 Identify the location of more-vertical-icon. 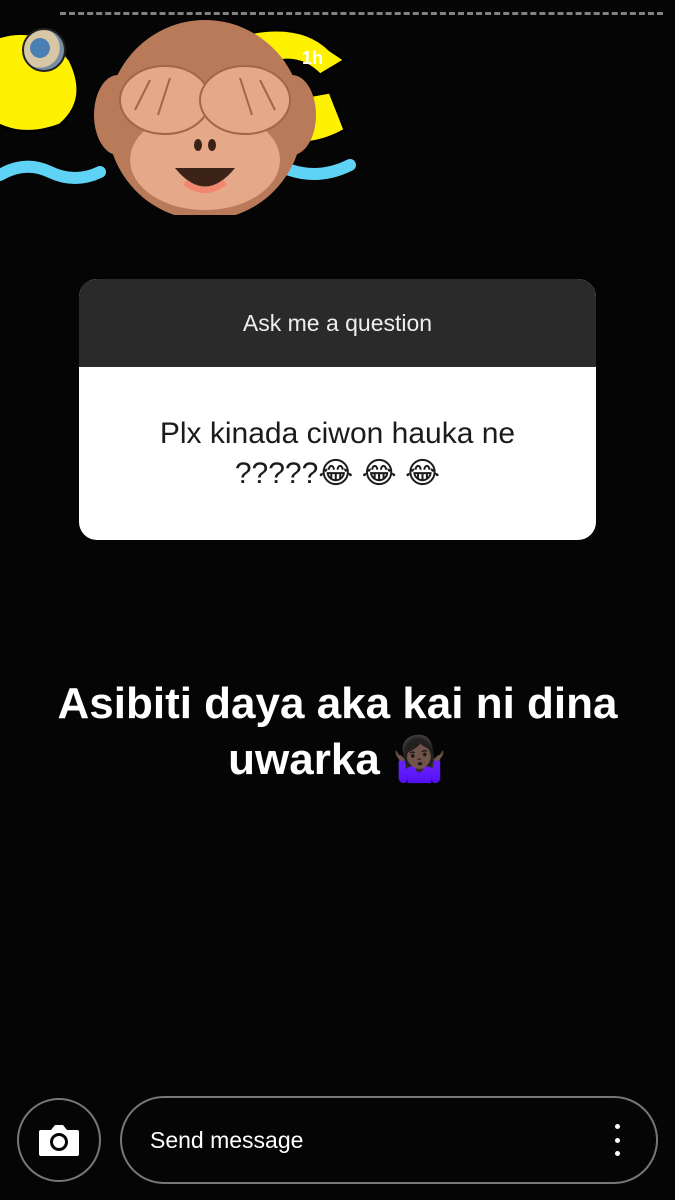
(617, 1140).